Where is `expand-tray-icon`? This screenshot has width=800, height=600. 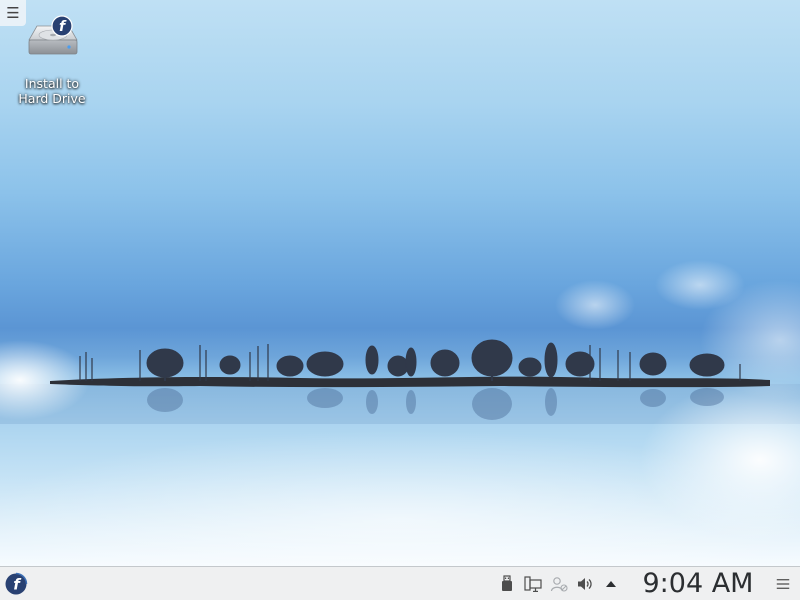
expand-tray-icon is located at coordinates (611, 584).